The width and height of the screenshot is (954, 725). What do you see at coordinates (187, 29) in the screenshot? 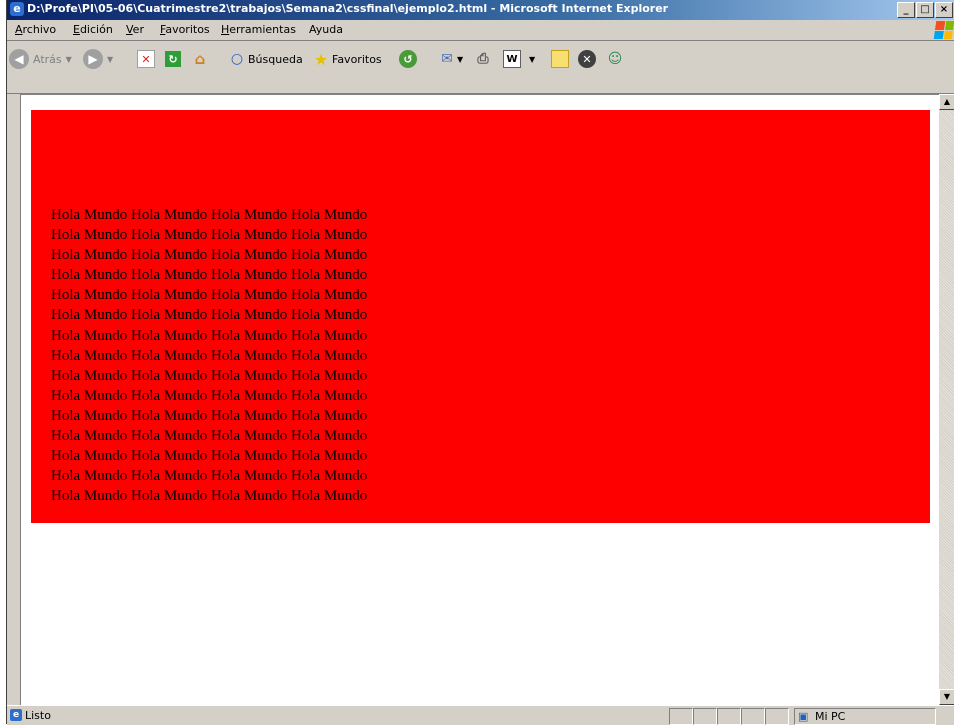
I see `menu-favoritos-label: avoritos` at bounding box center [187, 29].